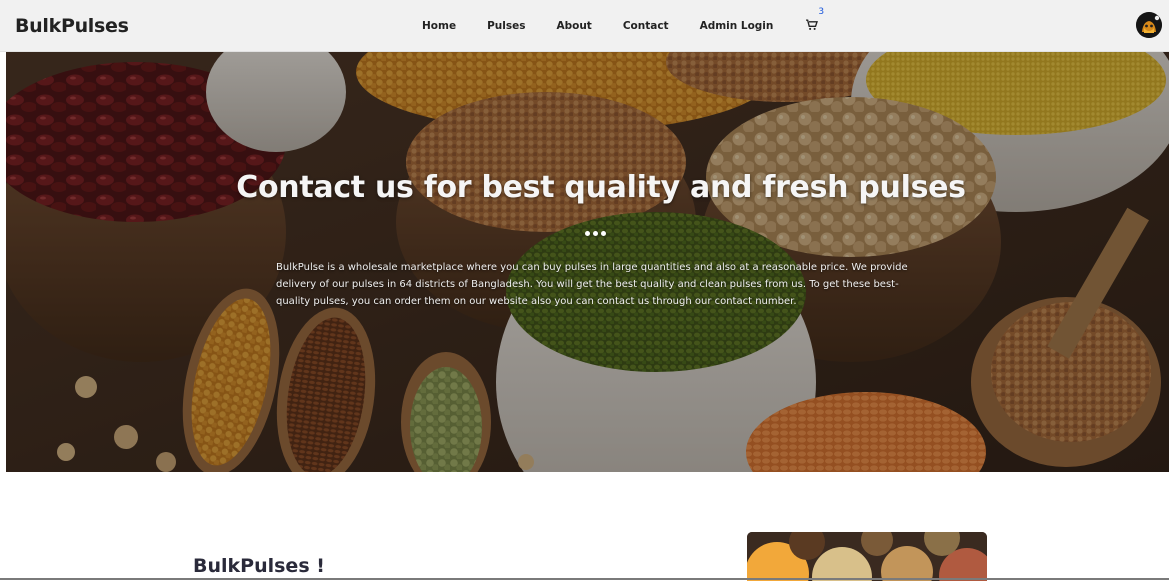  What do you see at coordinates (259, 566) in the screenshot?
I see `about-section-title: BulkPulses !` at bounding box center [259, 566].